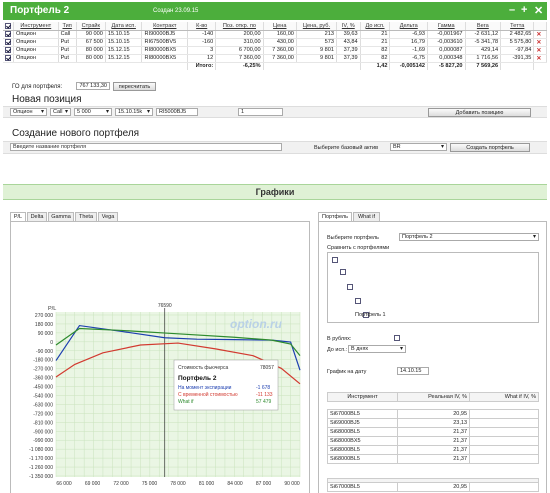  Describe the element at coordinates (41, 477) in the screenshot. I see `y-tick-label: -1 350 000` at that location.